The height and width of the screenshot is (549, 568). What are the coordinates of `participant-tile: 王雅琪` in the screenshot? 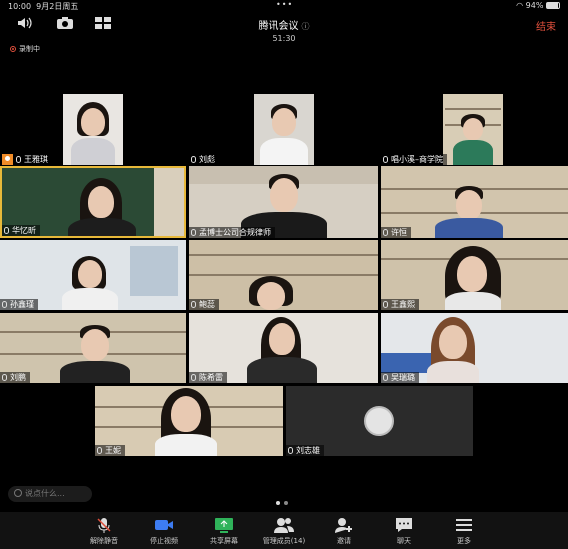 It's located at (93, 129).